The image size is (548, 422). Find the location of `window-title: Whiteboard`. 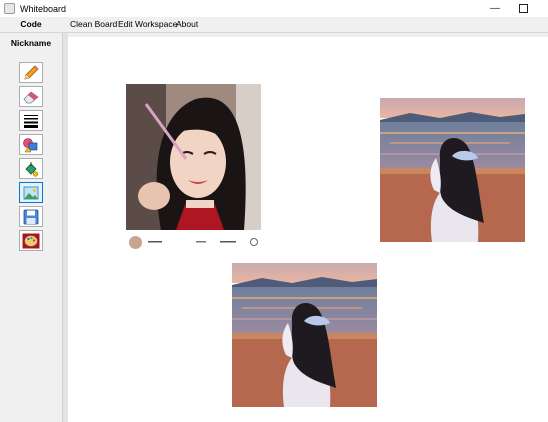

window-title: Whiteboard is located at coordinates (43, 8).